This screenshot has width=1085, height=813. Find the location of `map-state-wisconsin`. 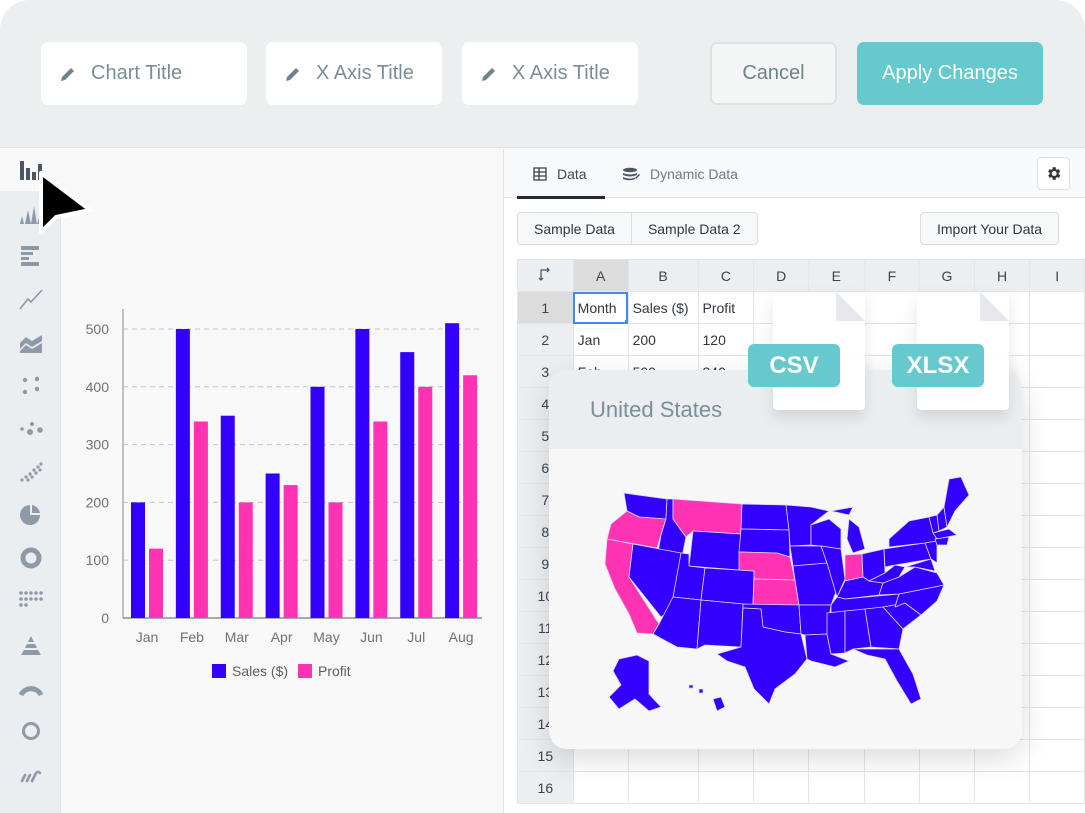

map-state-wisconsin is located at coordinates (826, 534).